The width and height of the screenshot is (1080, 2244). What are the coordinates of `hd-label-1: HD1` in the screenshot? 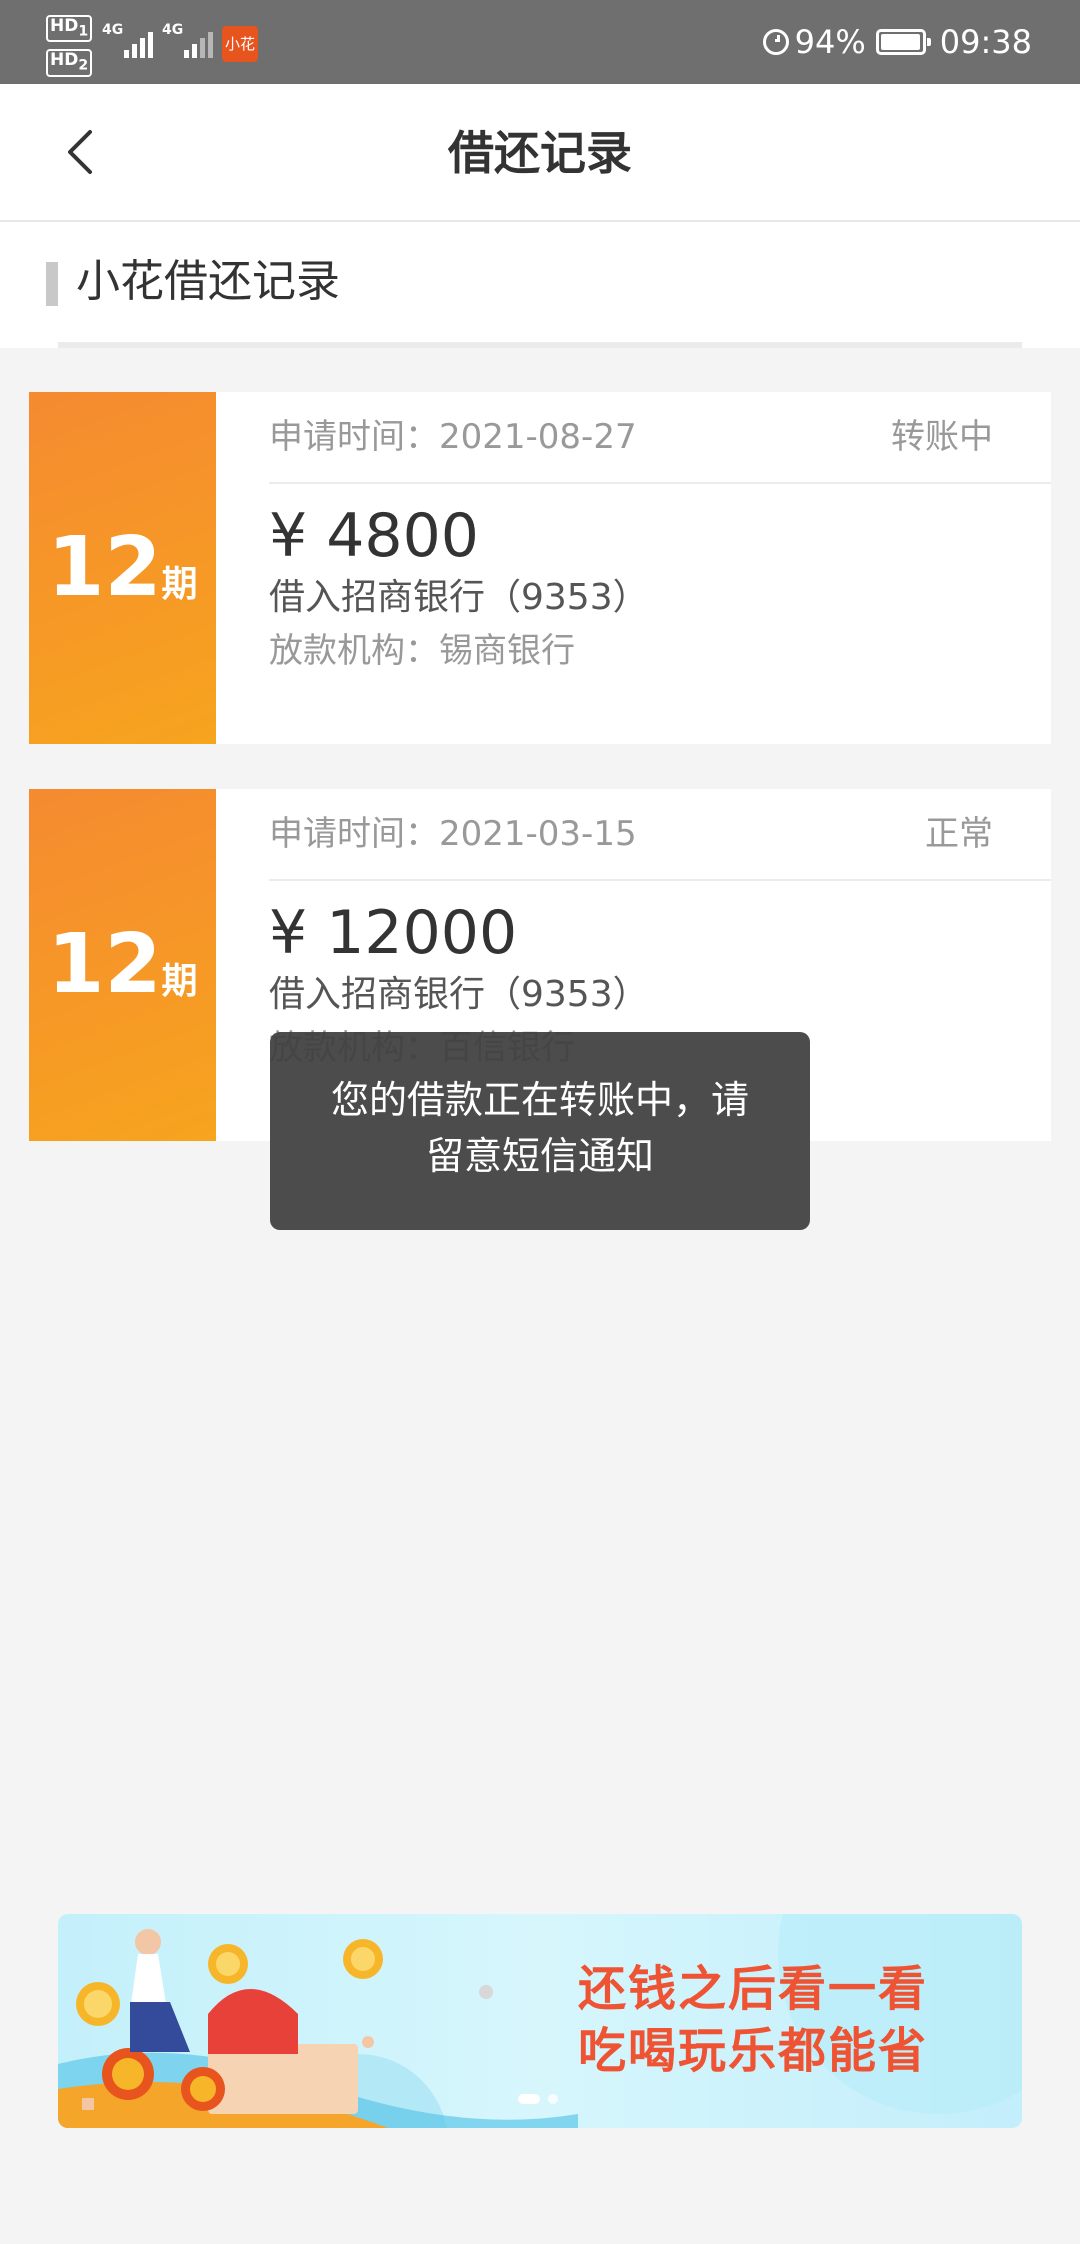 It's located at (69, 29).